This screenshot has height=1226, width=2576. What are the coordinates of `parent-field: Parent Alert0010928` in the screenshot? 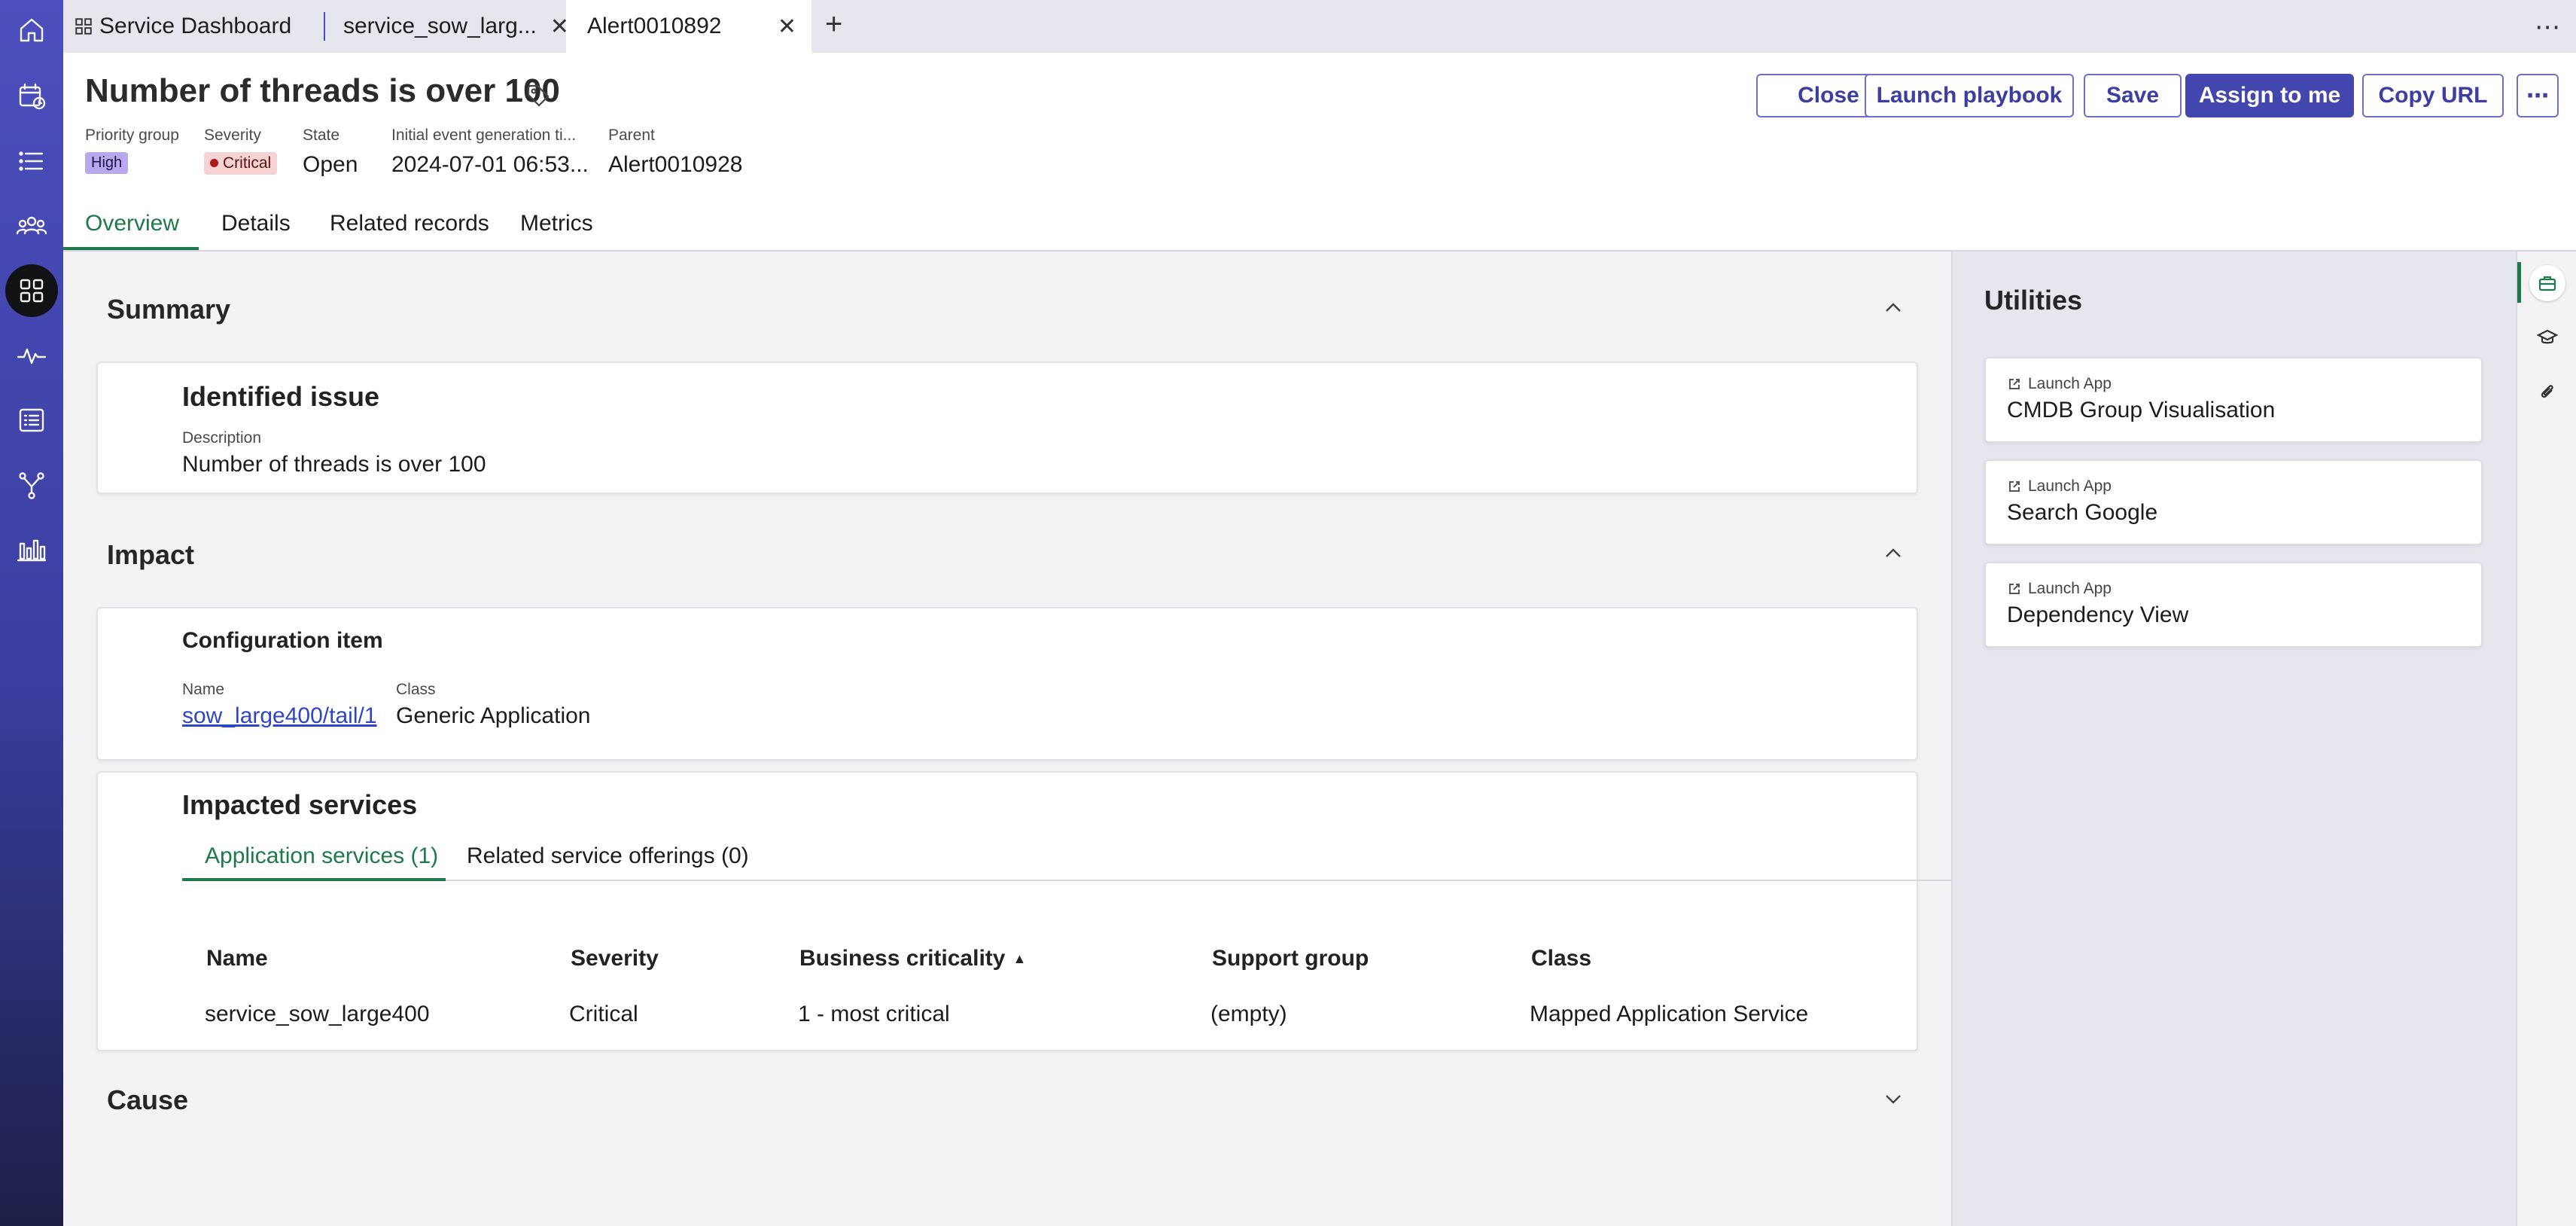 It's located at (675, 153).